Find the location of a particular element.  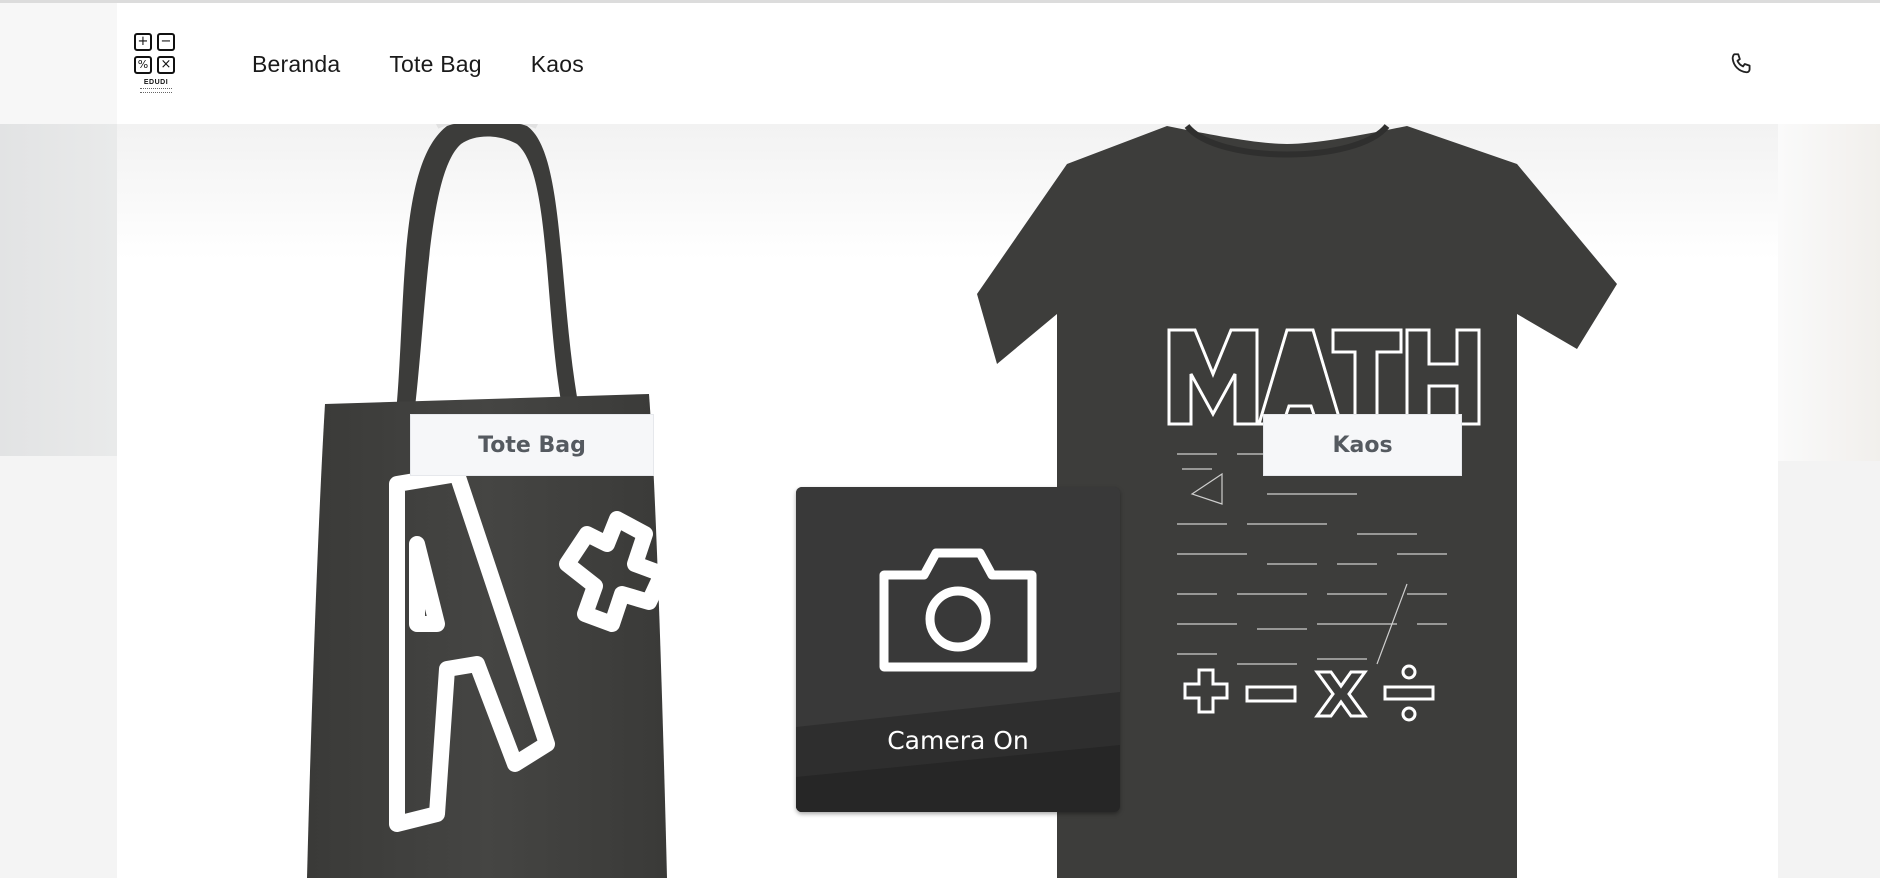

times-symbol: × is located at coordinates (166, 65).